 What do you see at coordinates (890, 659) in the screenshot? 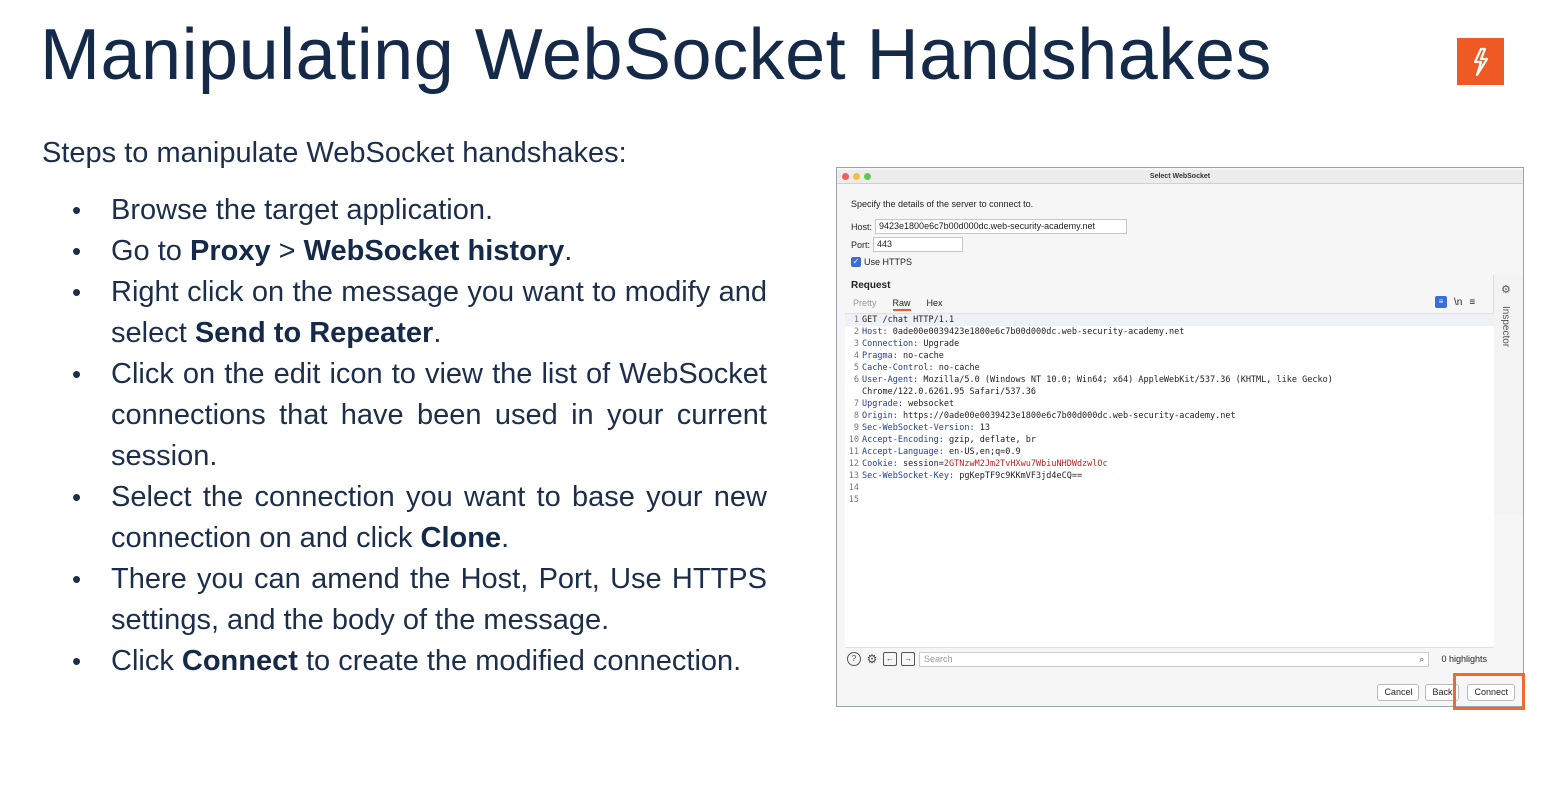
I see `back-arrow-icon: ←` at bounding box center [890, 659].